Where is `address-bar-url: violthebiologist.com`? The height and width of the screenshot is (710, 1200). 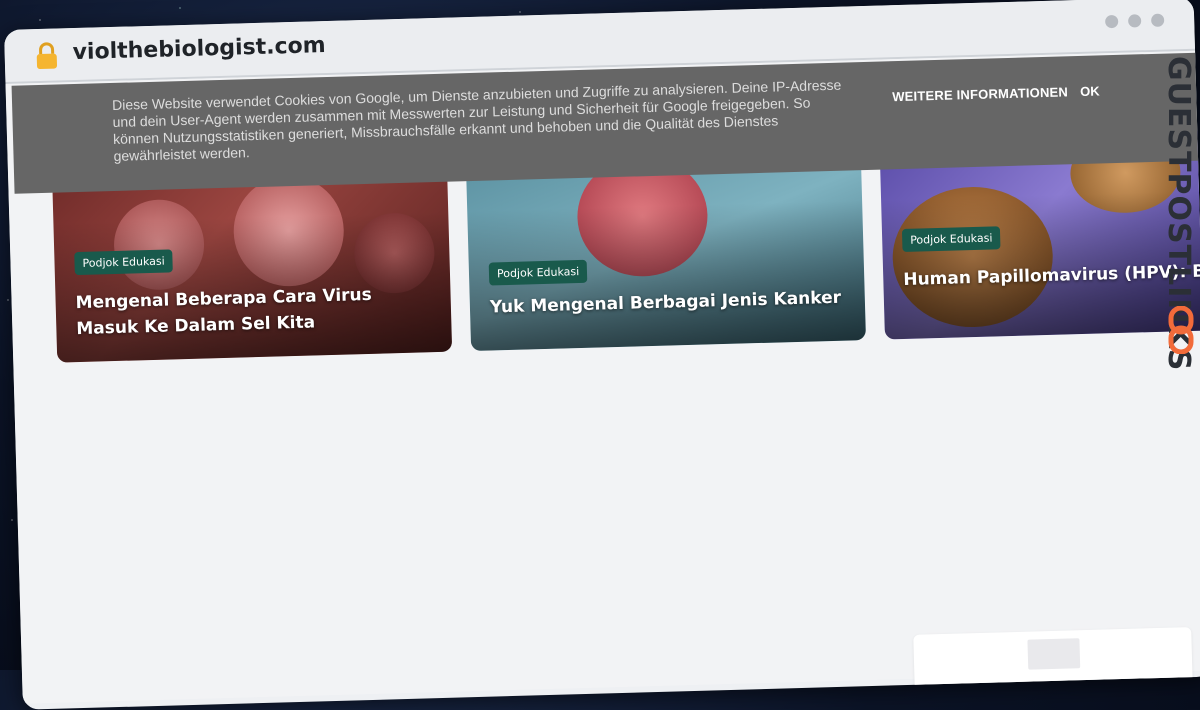 address-bar-url: violthebiologist.com is located at coordinates (199, 49).